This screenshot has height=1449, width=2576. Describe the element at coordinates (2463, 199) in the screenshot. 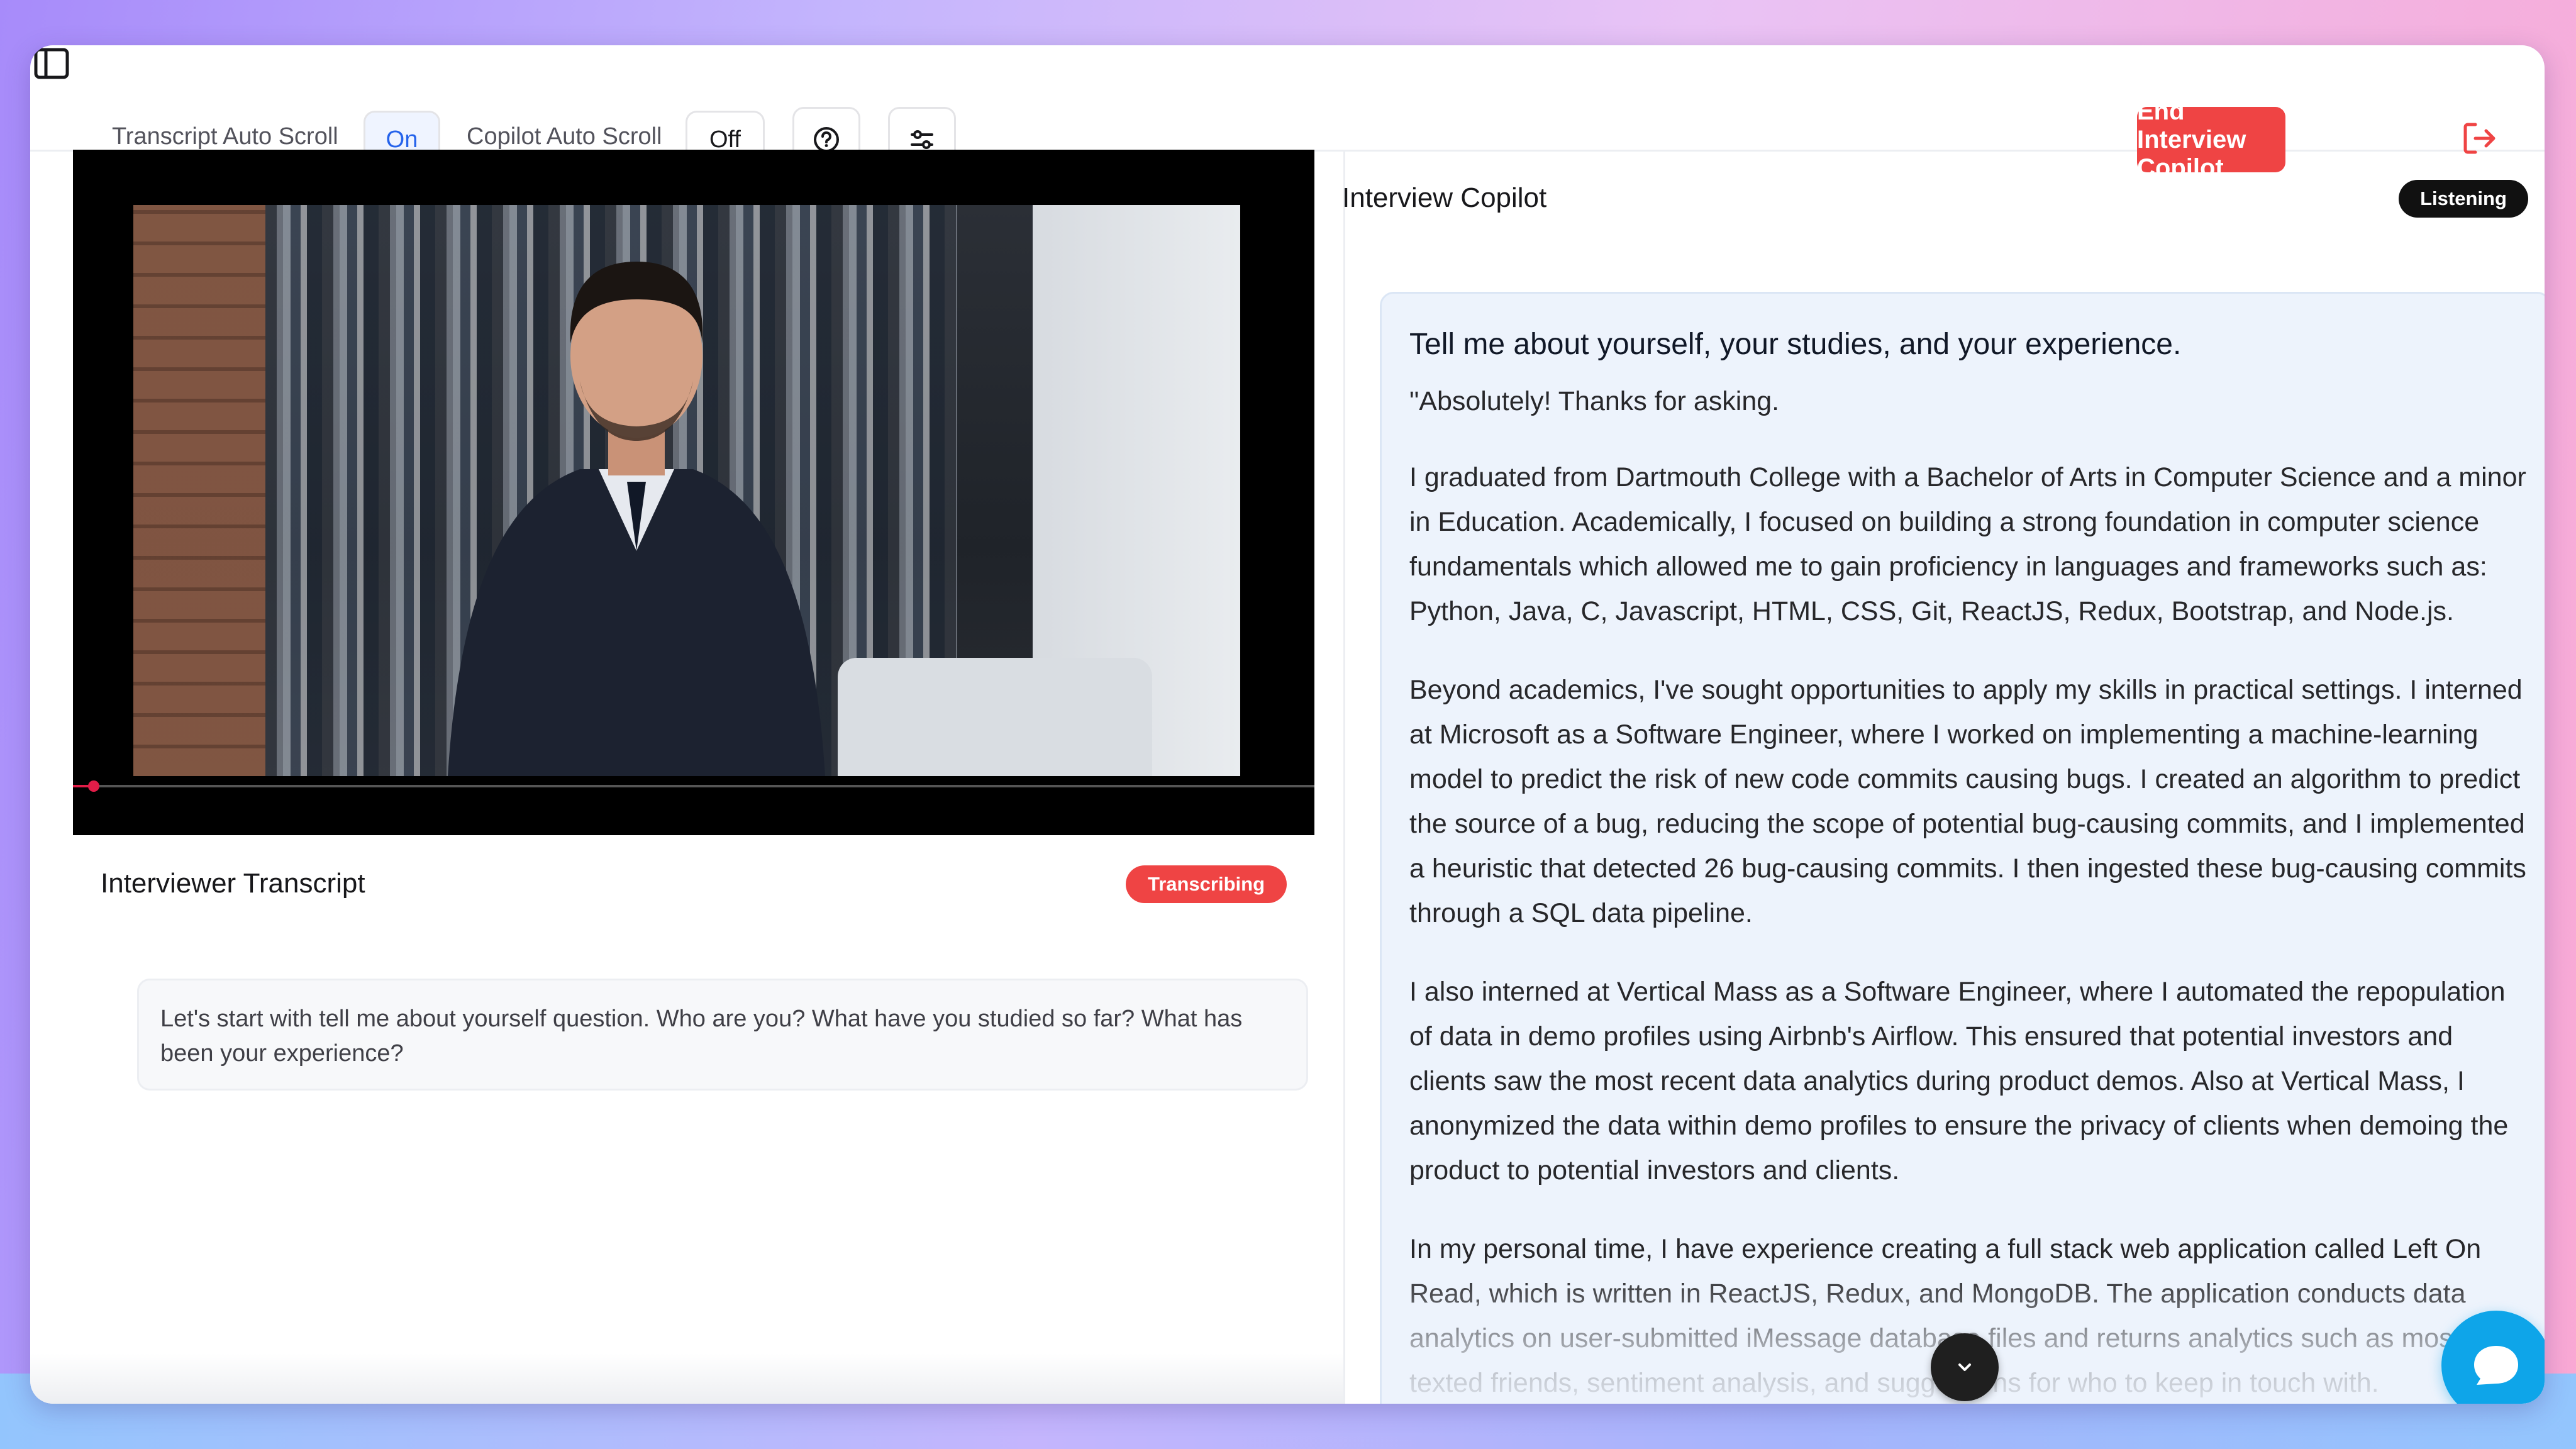

I see `listening-badge: Listening` at that location.